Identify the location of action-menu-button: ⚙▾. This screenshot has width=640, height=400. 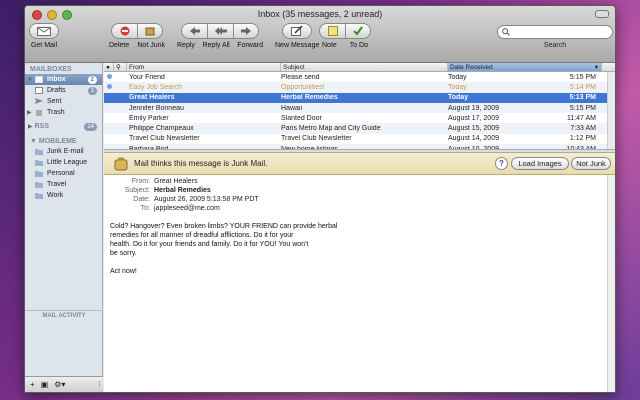
(59, 384).